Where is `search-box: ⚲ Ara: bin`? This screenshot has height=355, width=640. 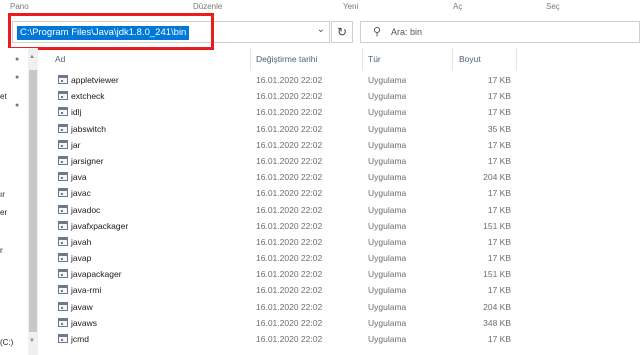
search-box: ⚲ Ara: bin is located at coordinates (500, 32).